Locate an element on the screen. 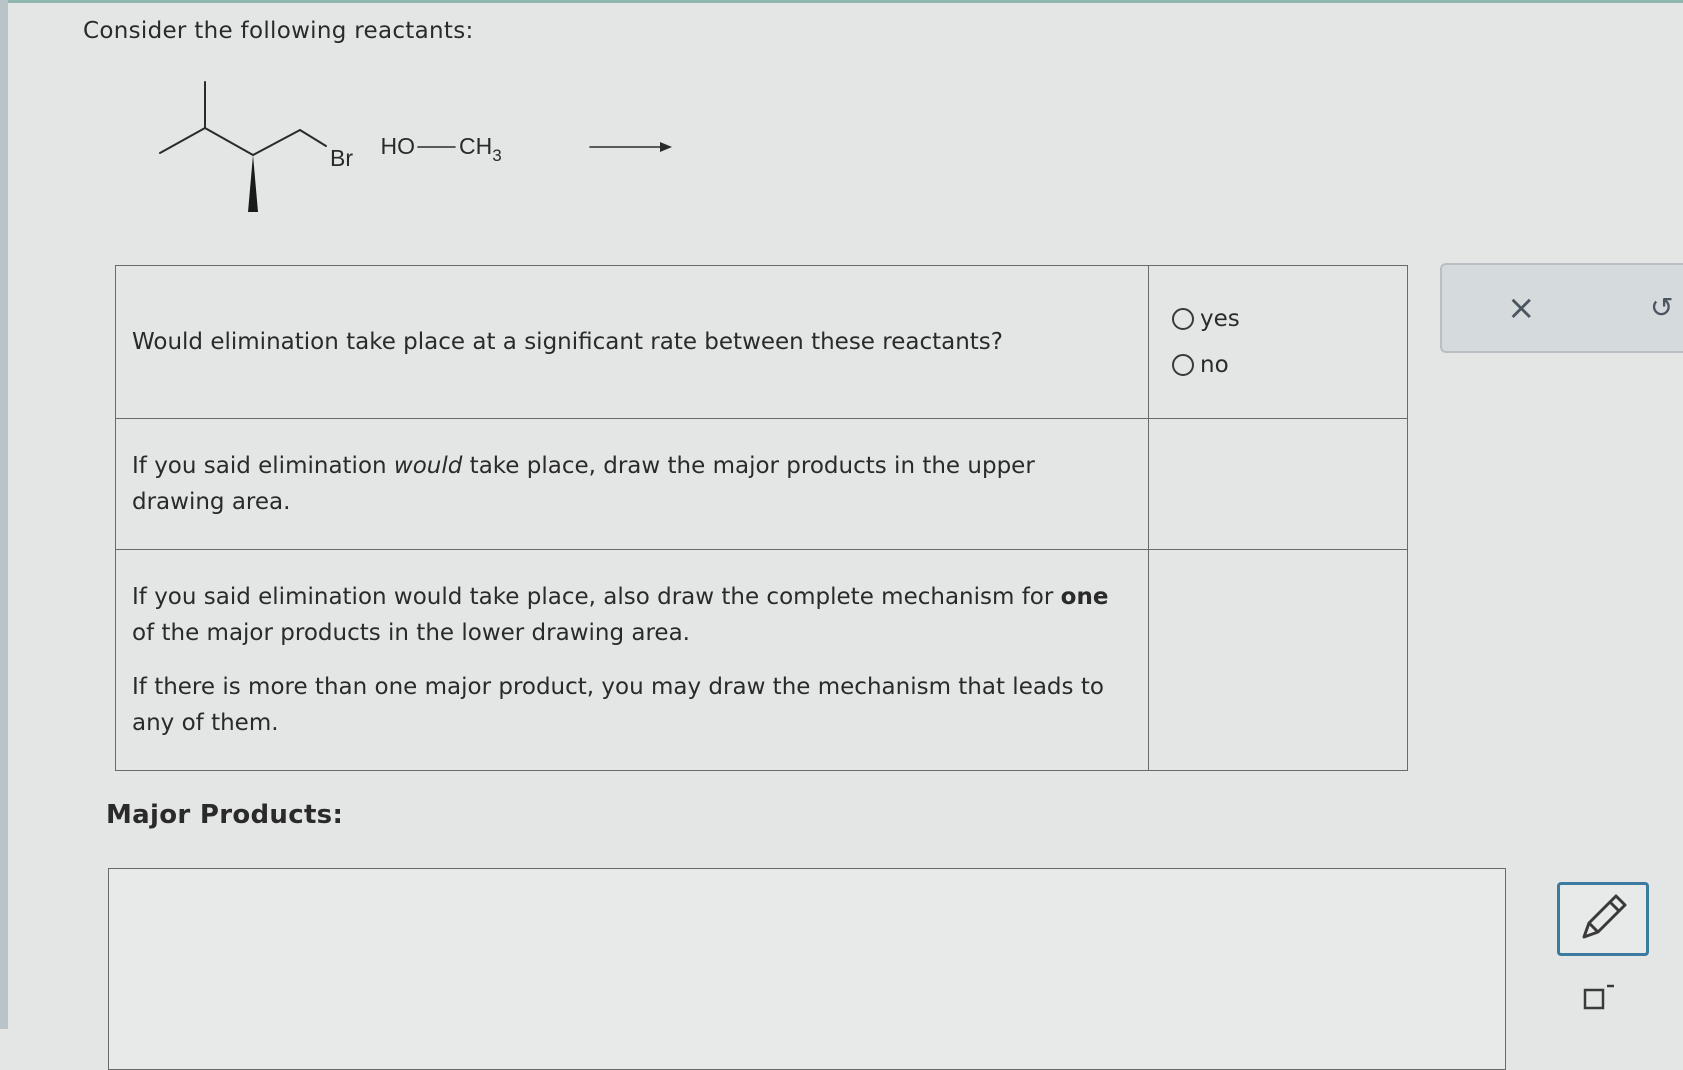 This screenshot has height=1070, width=1683. reagent-ch3: CH3 is located at coordinates (480, 149).